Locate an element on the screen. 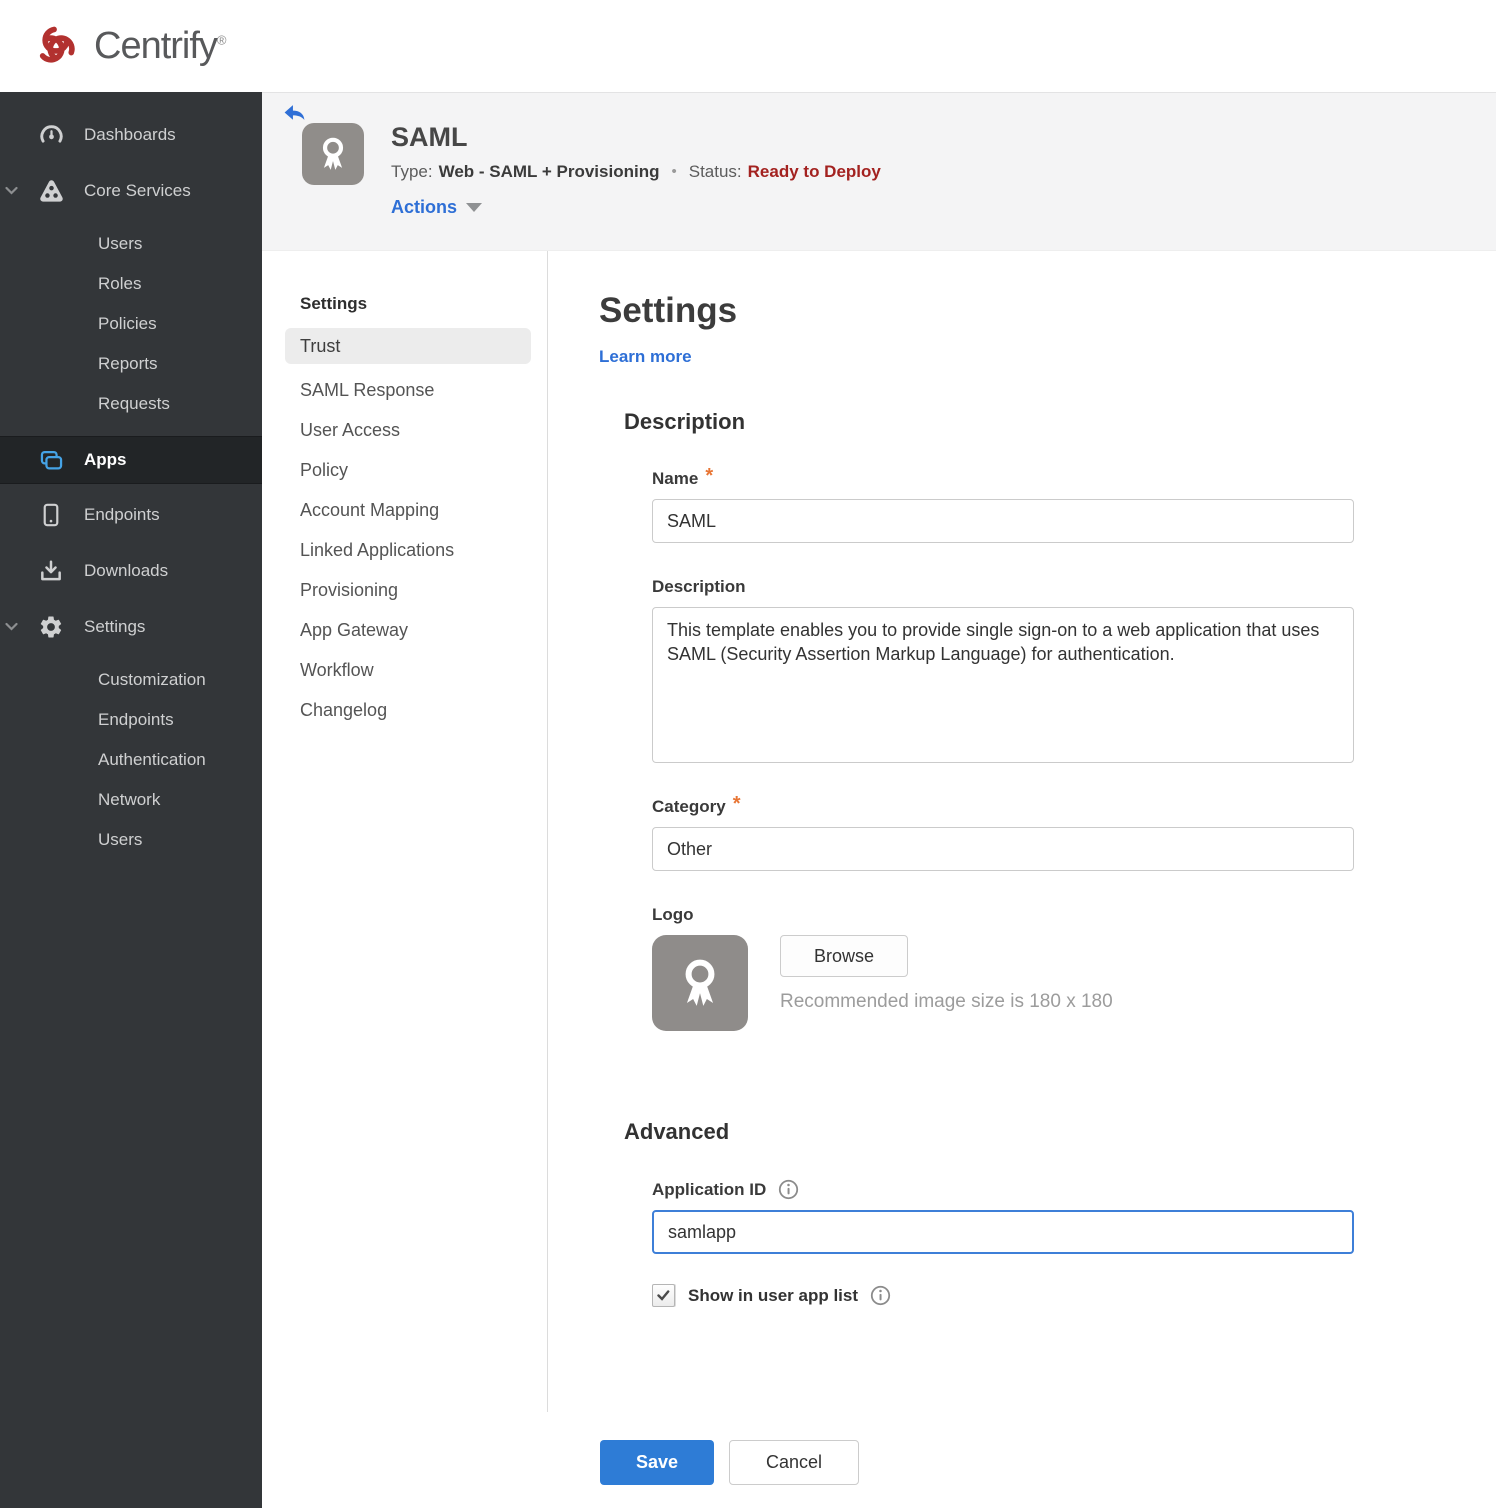 This screenshot has height=1508, width=1496. sidebar-item-label: Core Services is located at coordinates (137, 190).